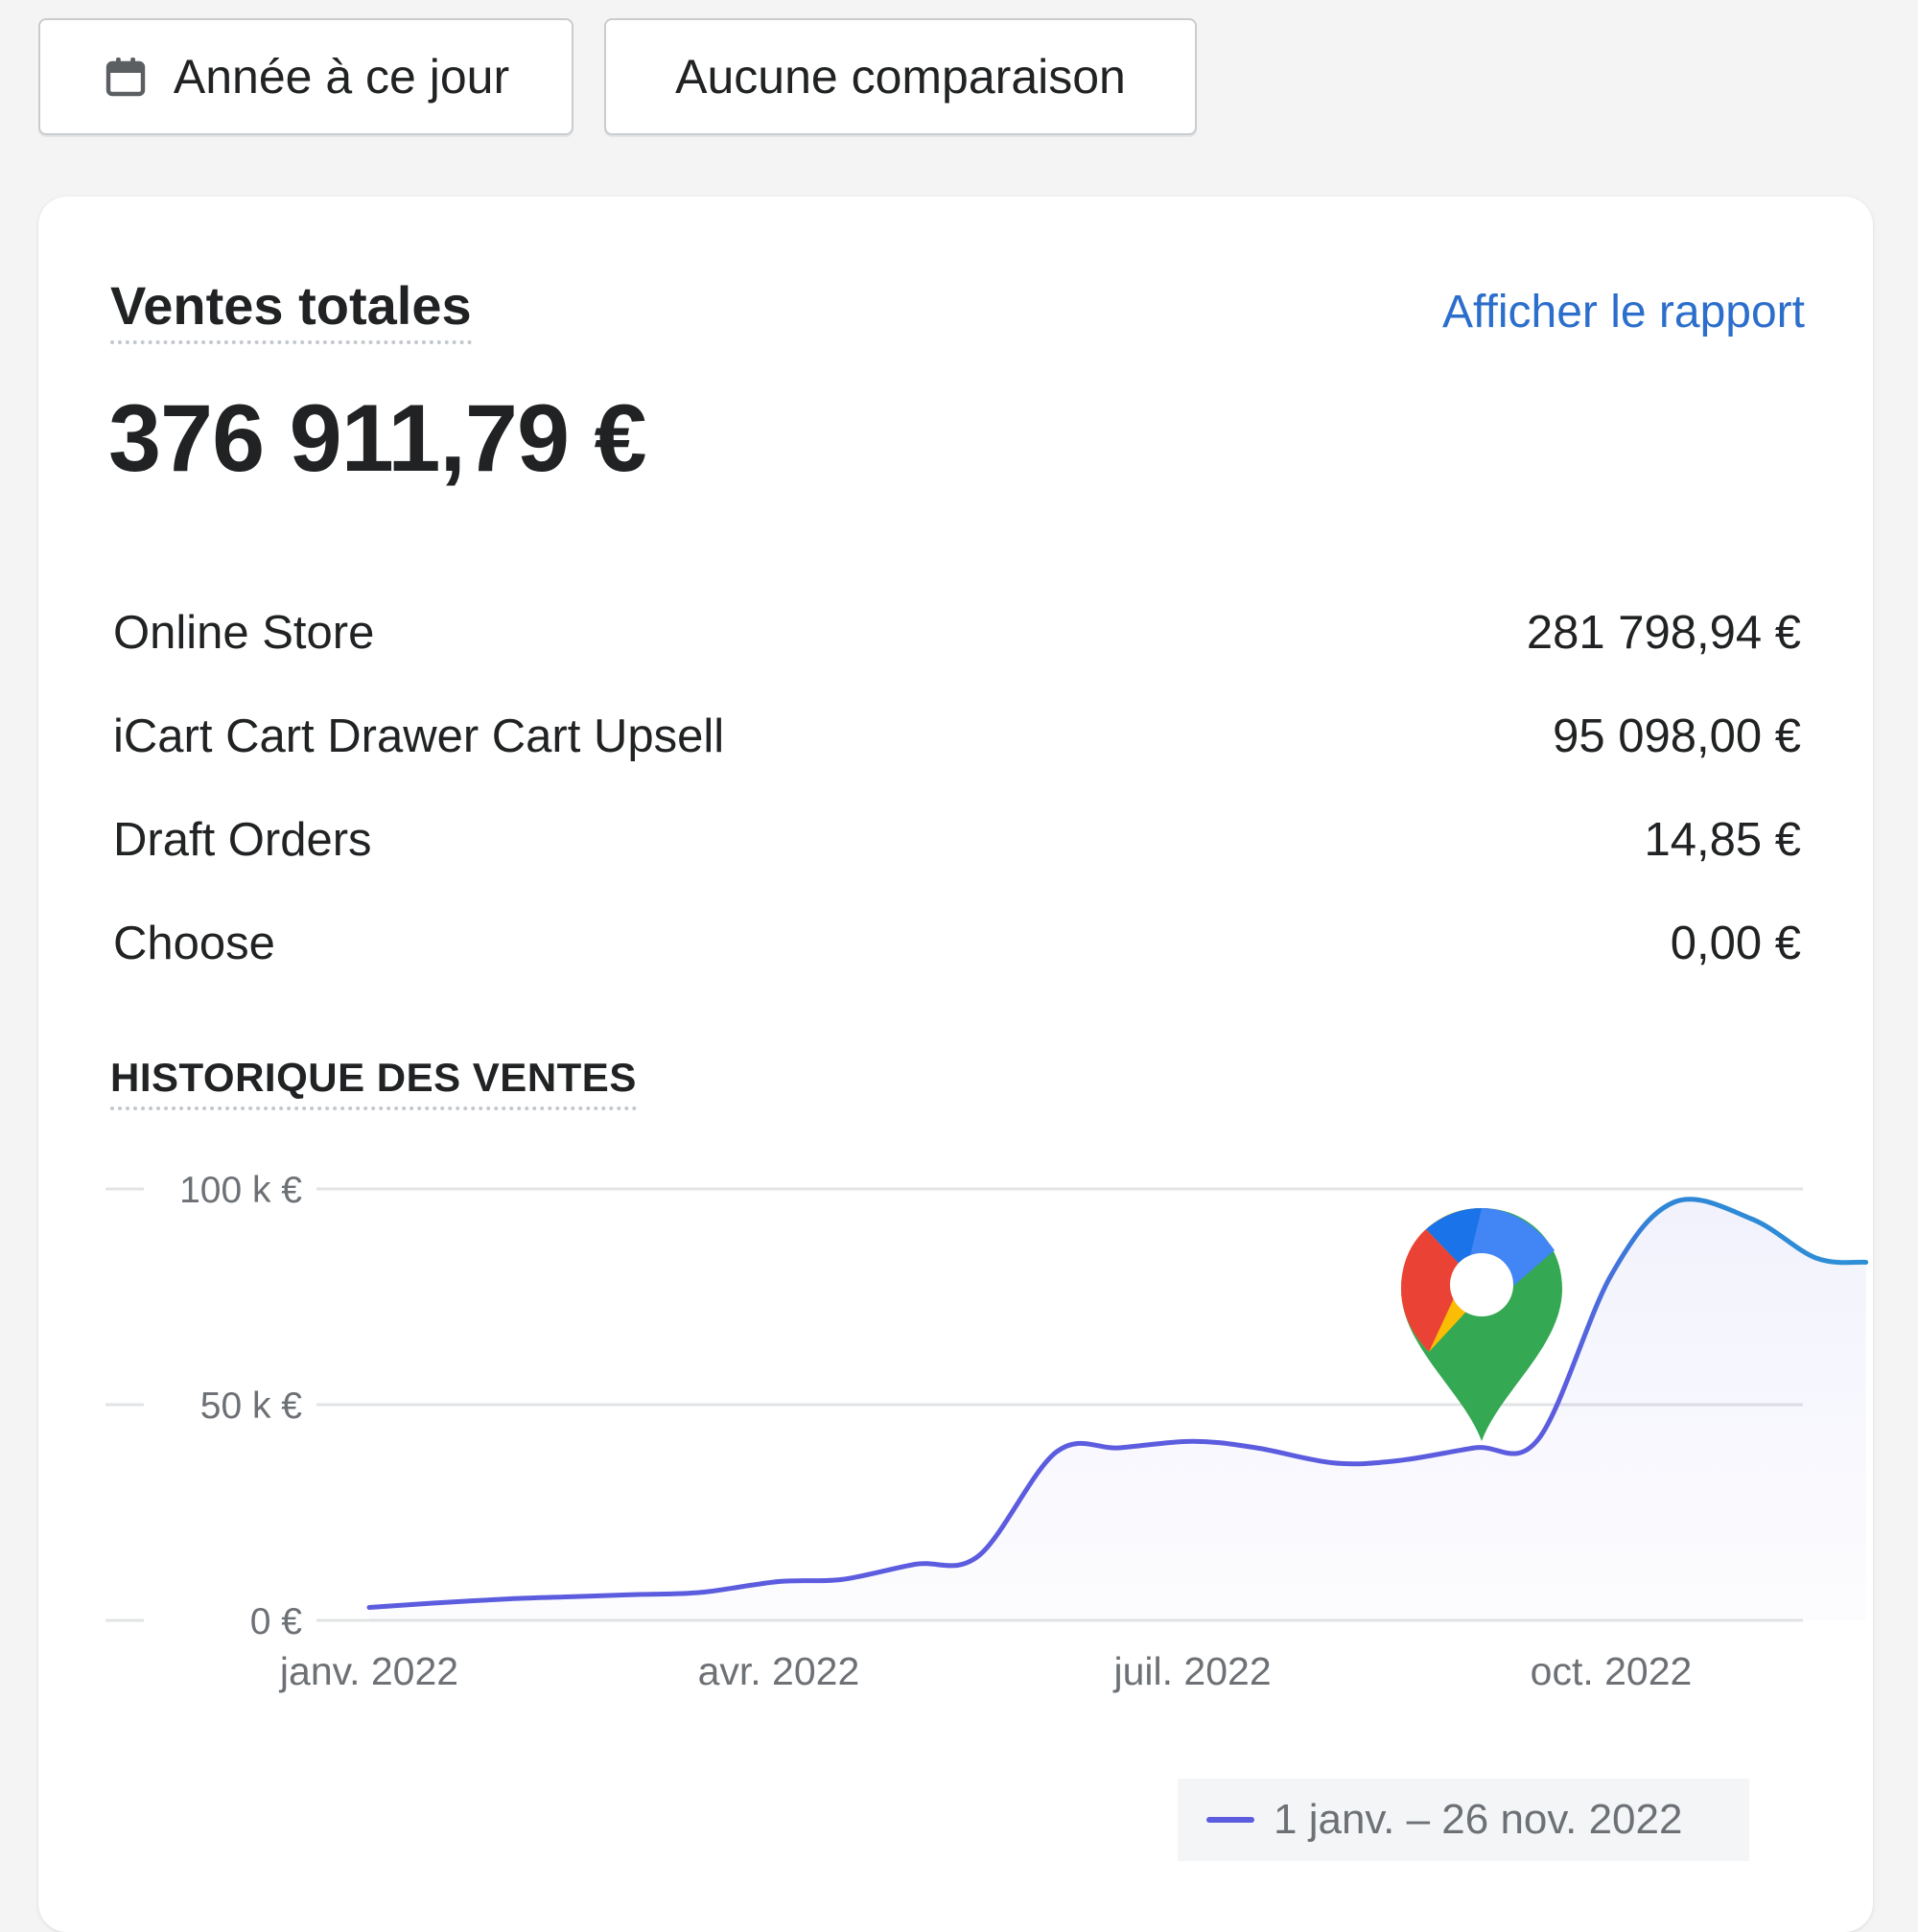  Describe the element at coordinates (1230, 1820) in the screenshot. I see `legend-swatch` at that location.